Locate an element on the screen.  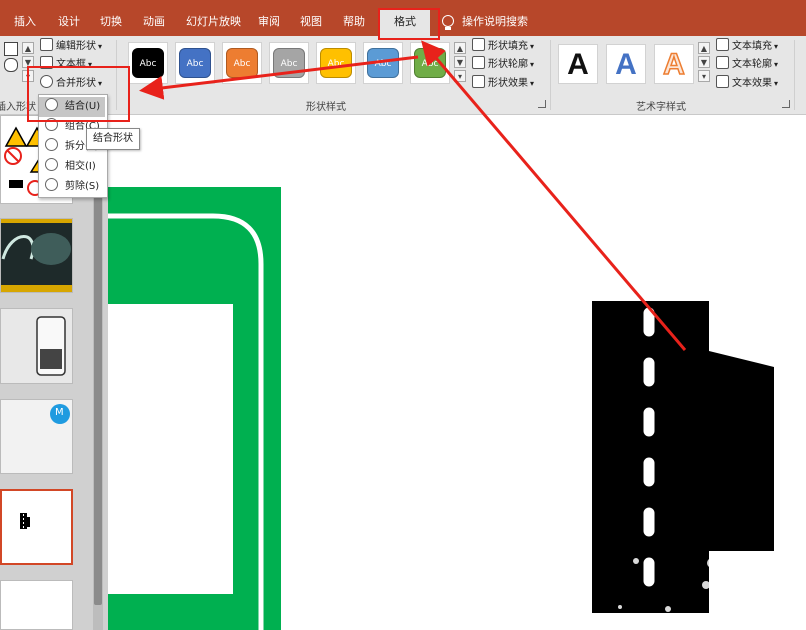
tab-slideshow: 幻灯片放映 is located at coordinates (213, 22).